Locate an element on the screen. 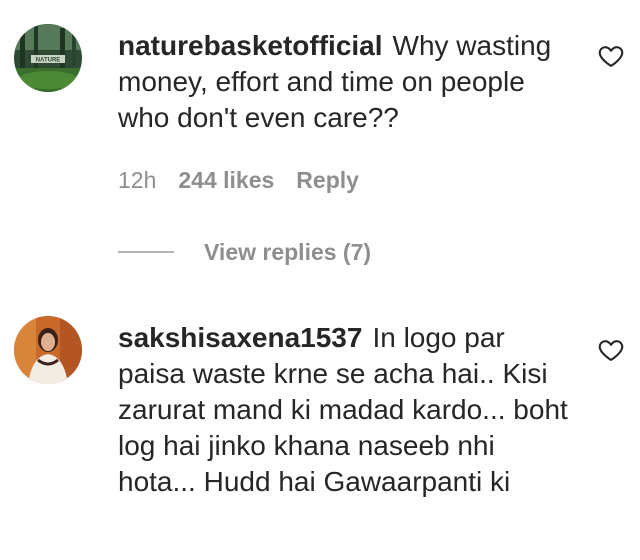  avatar is located at coordinates (48, 350).